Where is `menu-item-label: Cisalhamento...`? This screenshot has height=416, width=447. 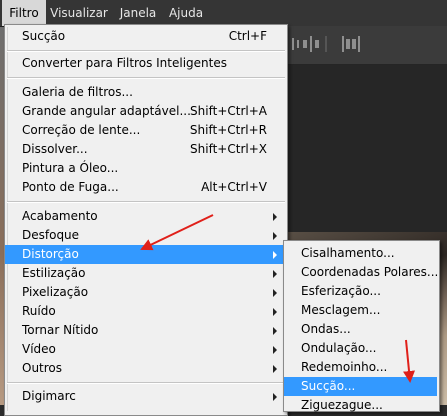
menu-item-label: Cisalhamento... is located at coordinates (348, 253).